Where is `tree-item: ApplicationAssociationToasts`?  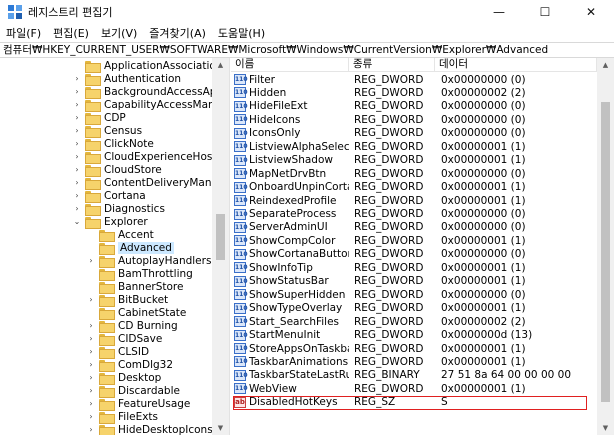 tree-item: ApplicationAssociationToasts is located at coordinates (150, 66).